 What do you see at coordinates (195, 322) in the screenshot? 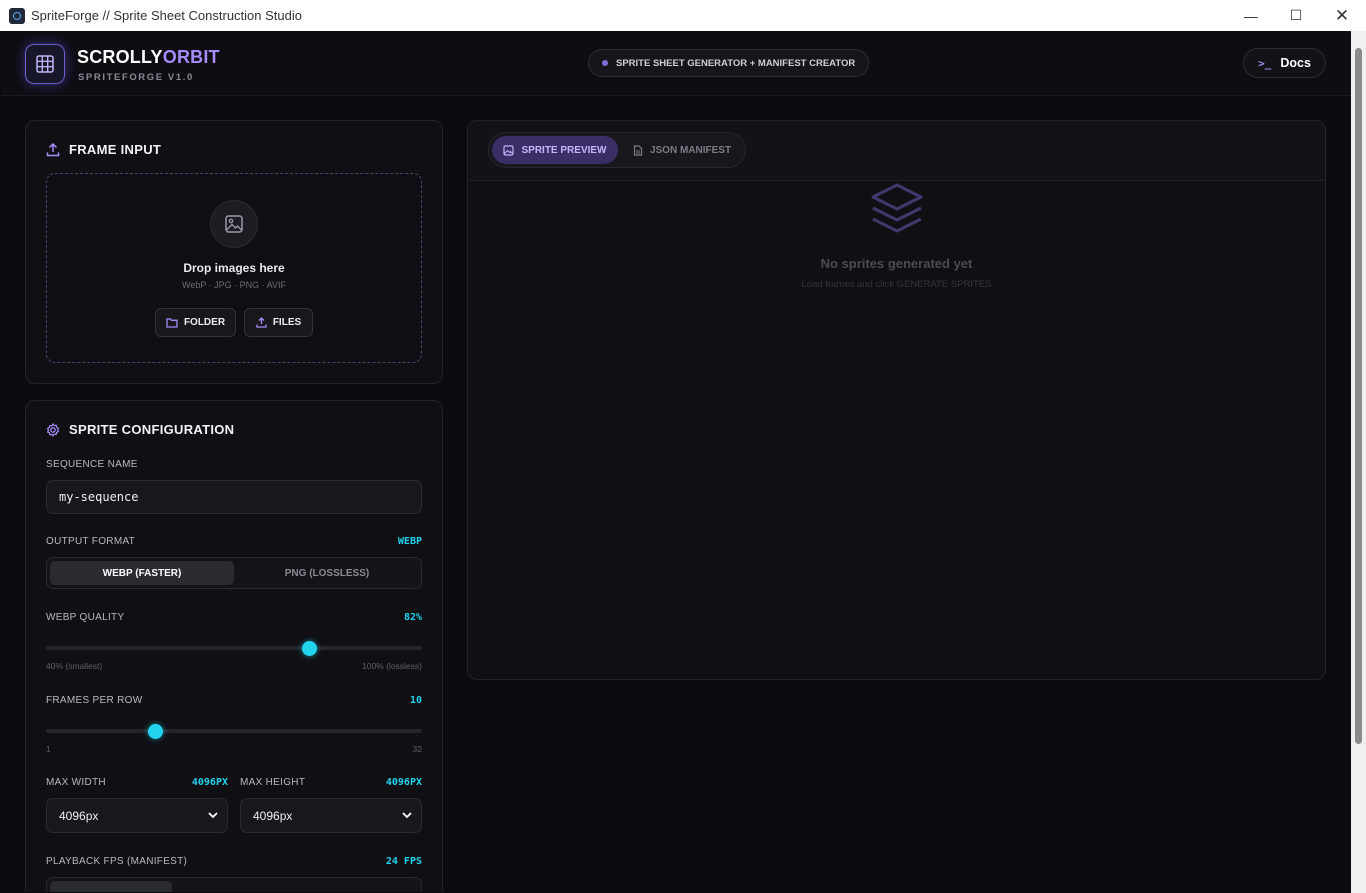
I see `folder-button: FOLDER` at bounding box center [195, 322].